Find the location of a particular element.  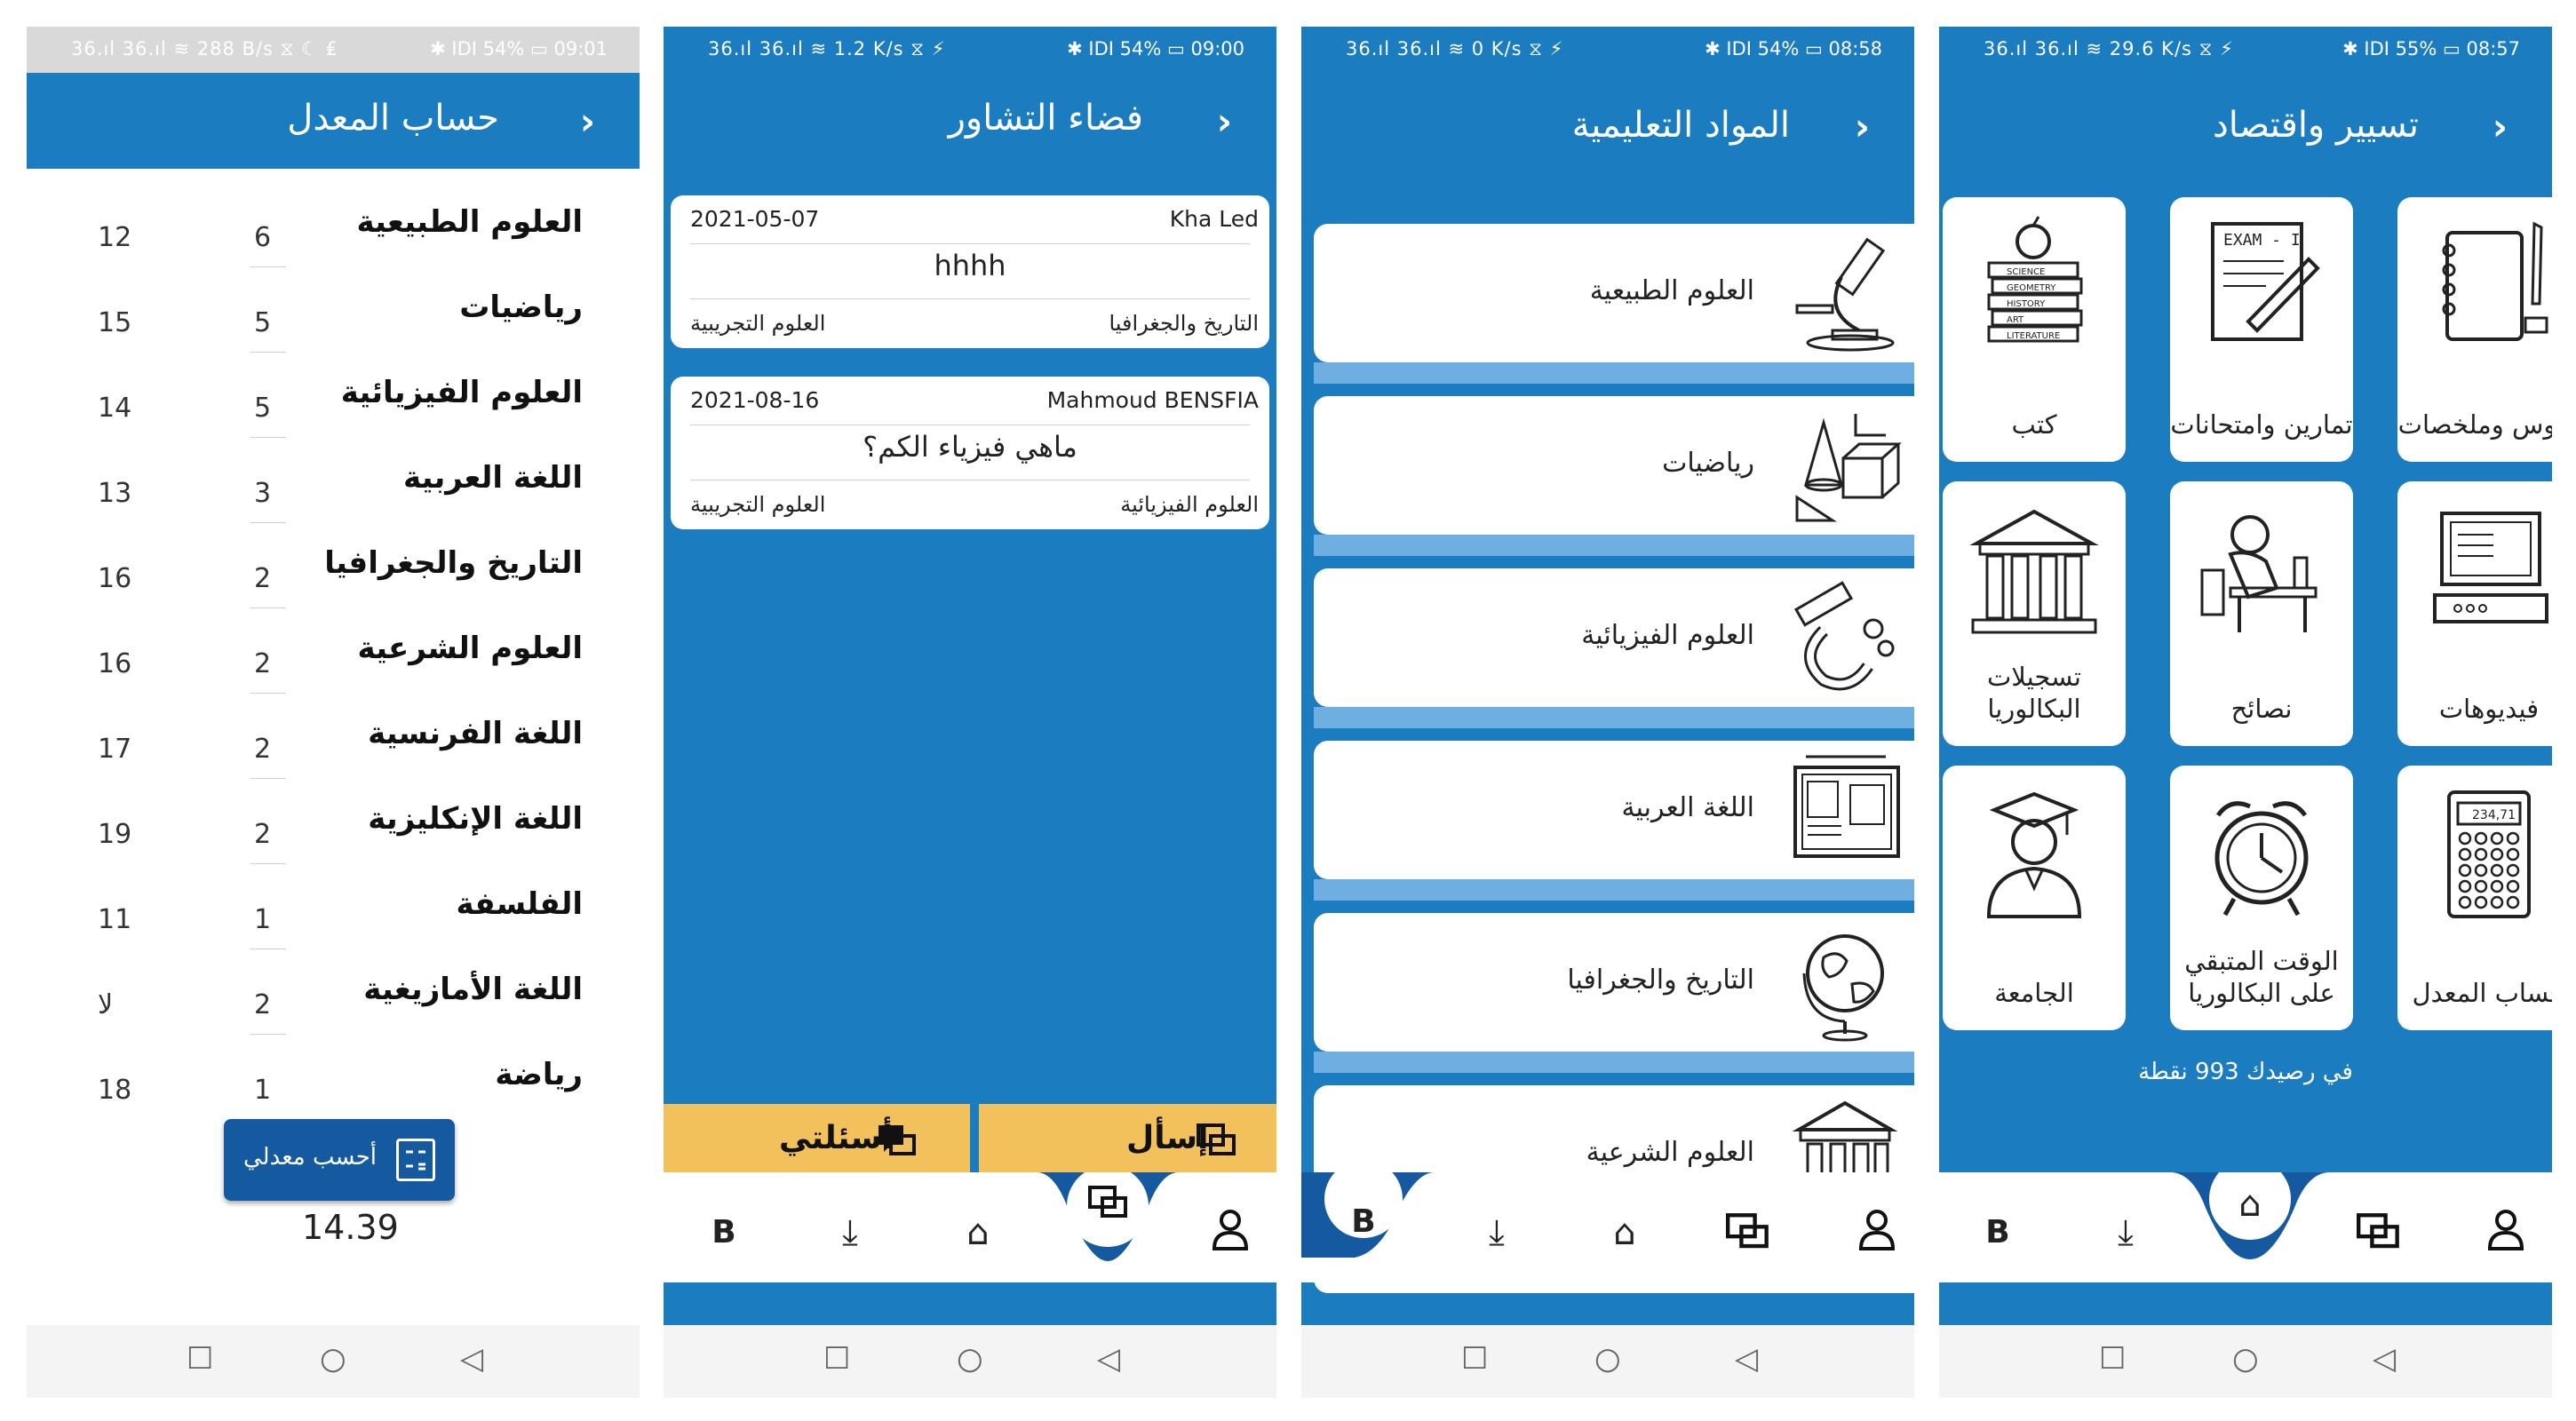

menu-tile: الجامعة is located at coordinates (2034, 898).